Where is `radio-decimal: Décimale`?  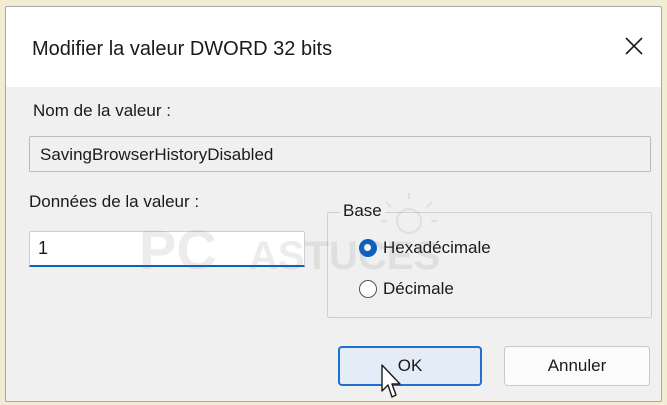
radio-decimal: Décimale is located at coordinates (406, 289).